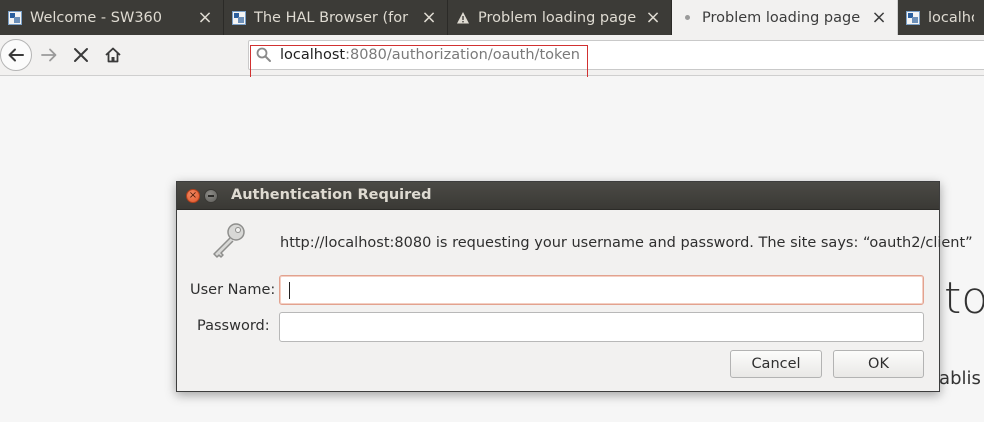 This screenshot has height=422, width=984. I want to click on tab-localhost: localhos, so click(941, 17).